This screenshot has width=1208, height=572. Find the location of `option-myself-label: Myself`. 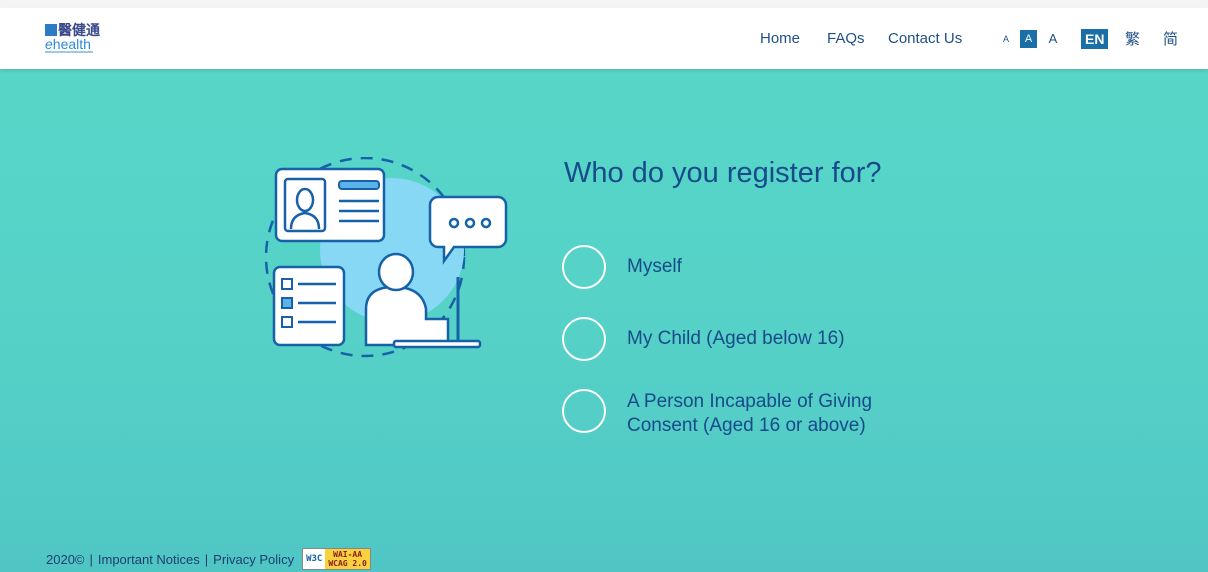

option-myself-label: Myself is located at coordinates (654, 267).